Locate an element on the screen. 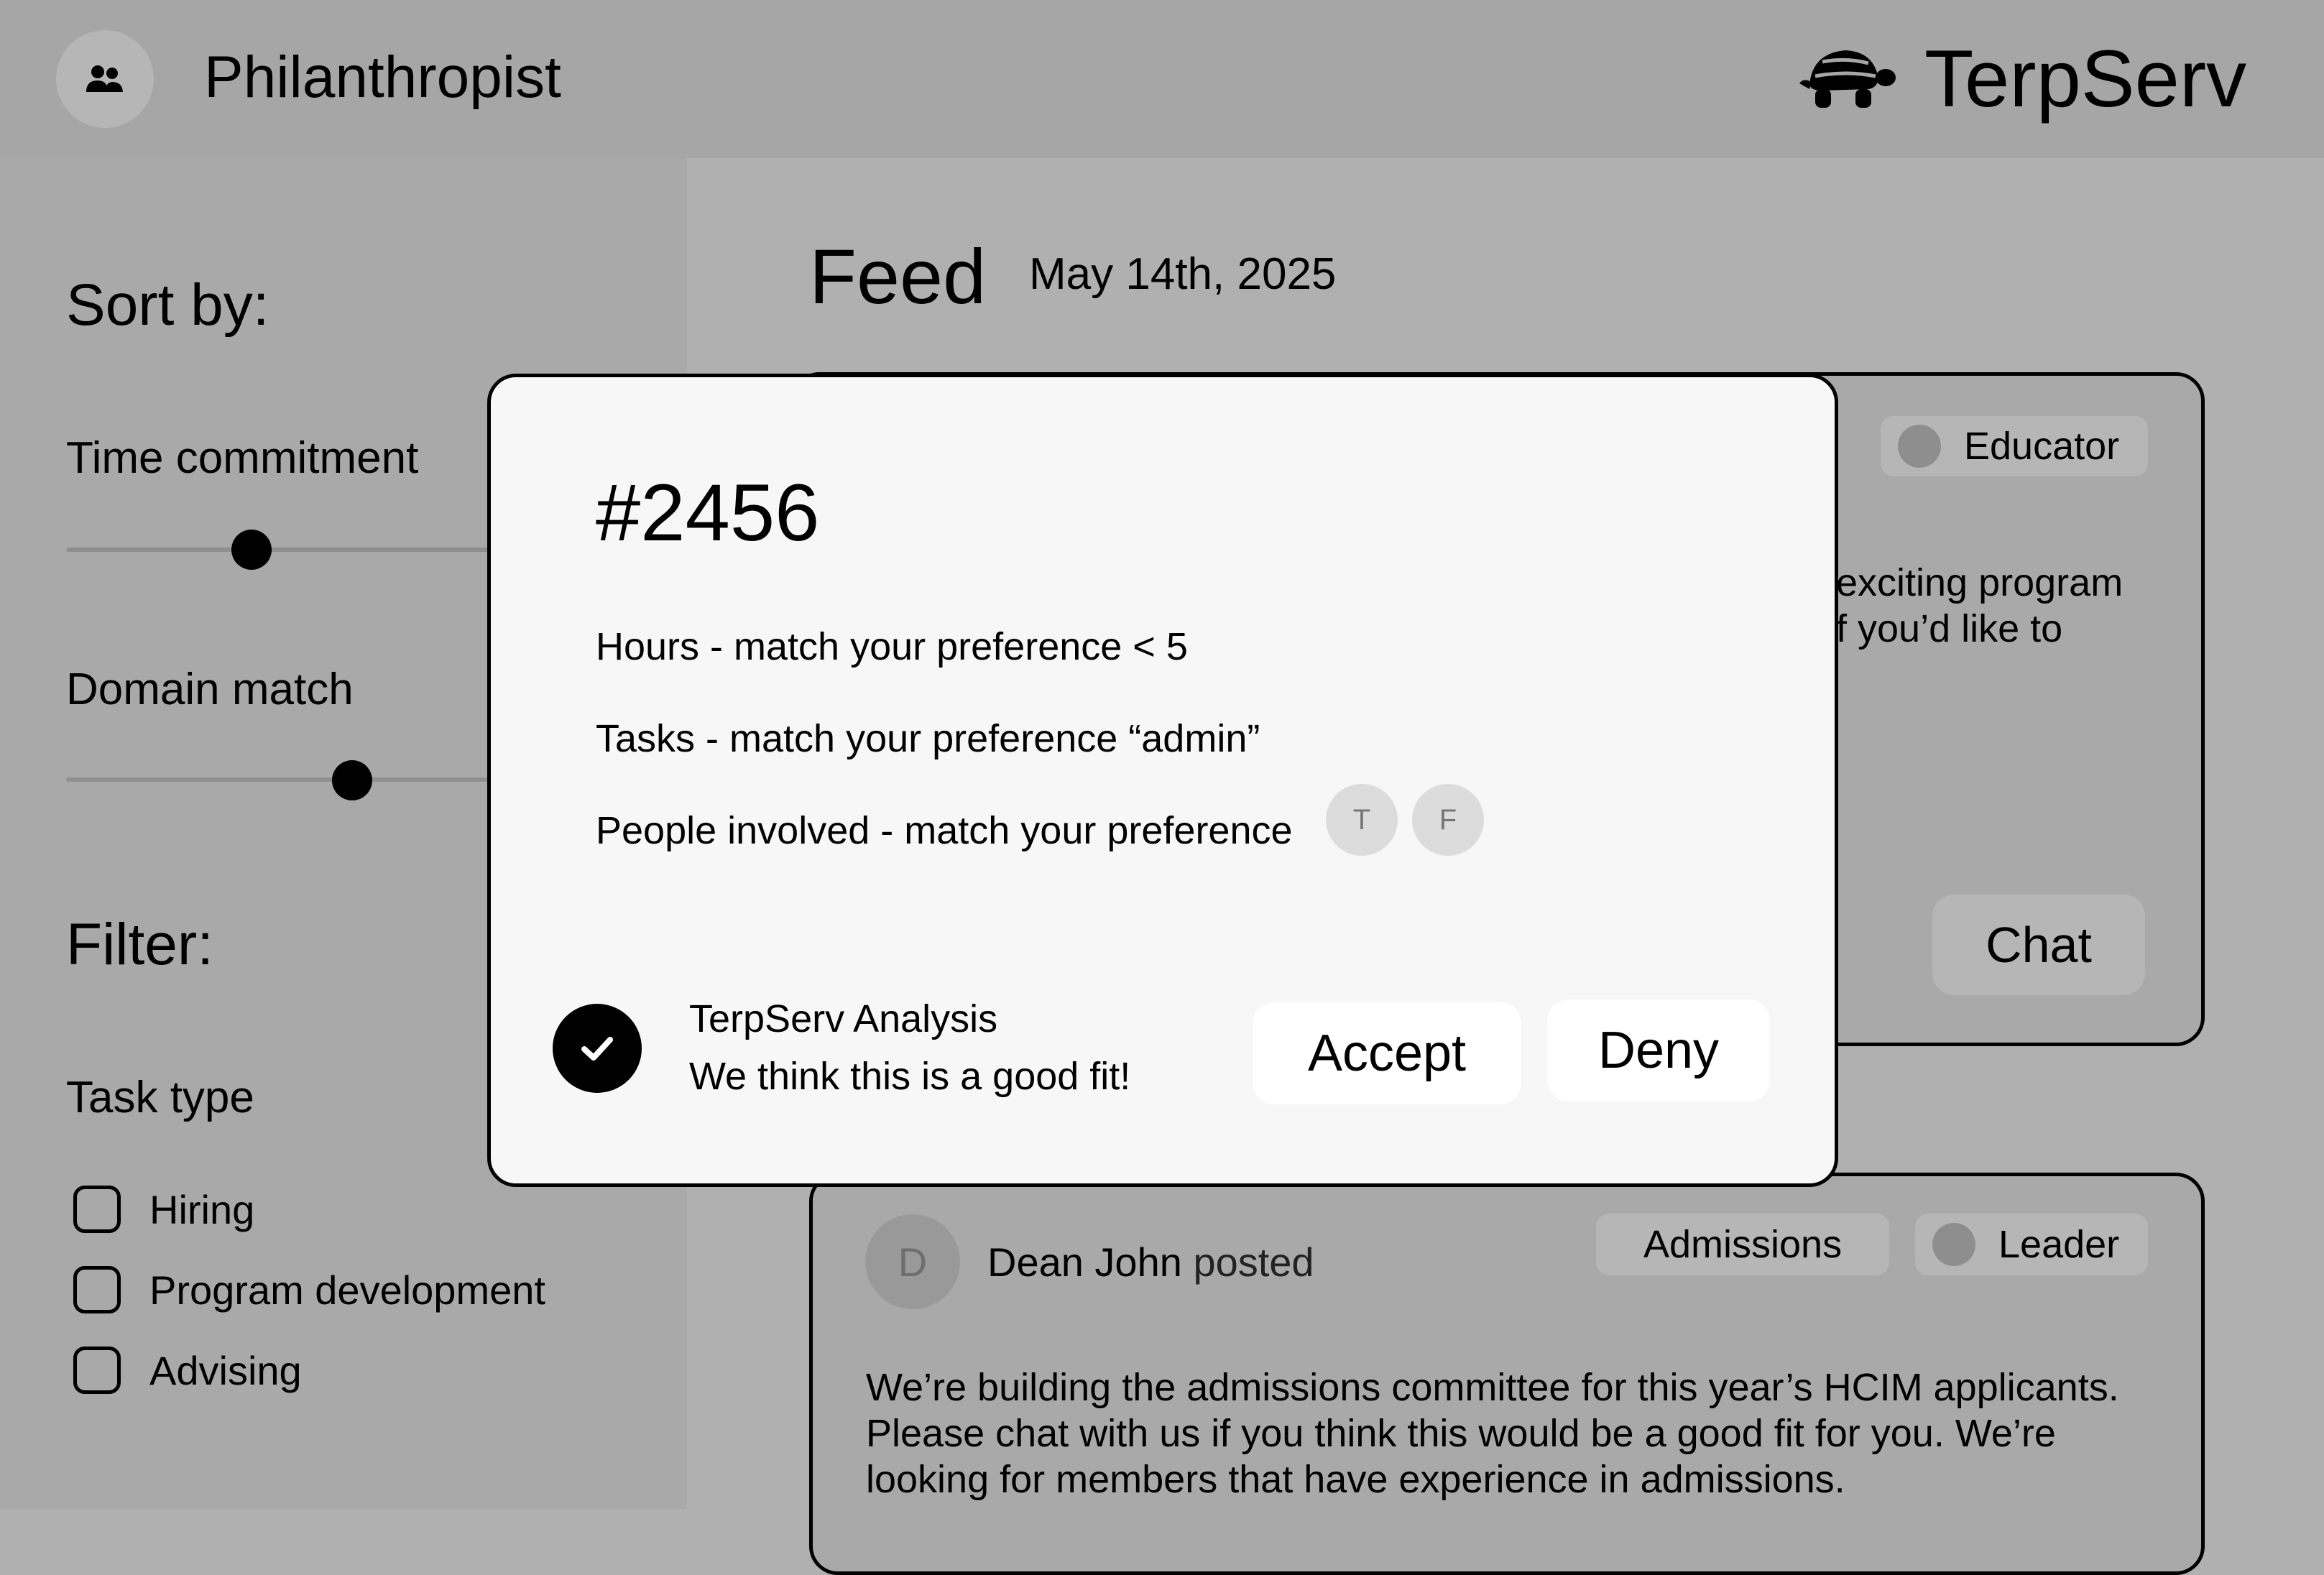 Image resolution: width=2324 pixels, height=1575 pixels. filter-title: Filter: is located at coordinates (139, 944).